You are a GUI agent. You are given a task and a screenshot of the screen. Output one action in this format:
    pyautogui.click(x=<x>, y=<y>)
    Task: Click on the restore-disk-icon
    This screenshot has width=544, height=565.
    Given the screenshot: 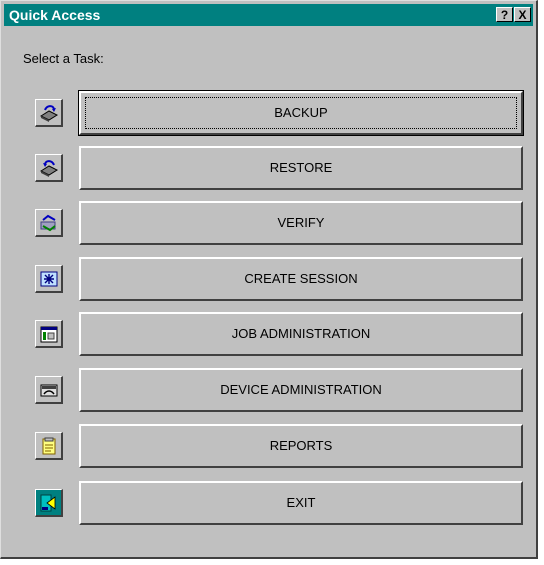 What is the action you would take?
    pyautogui.click(x=49, y=168)
    